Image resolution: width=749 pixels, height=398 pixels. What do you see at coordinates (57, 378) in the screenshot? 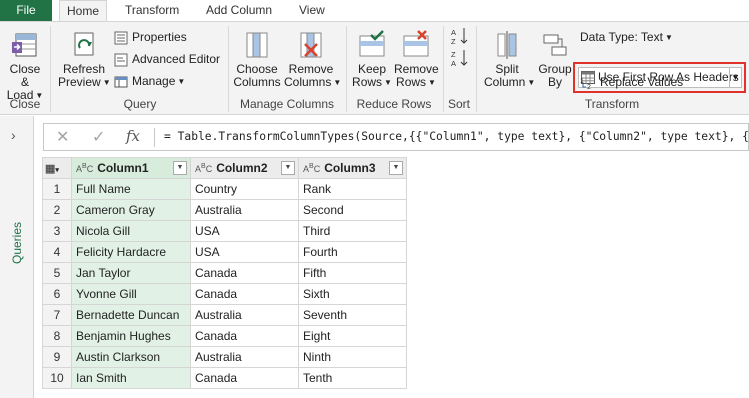
I see `row-number: 10` at bounding box center [57, 378].